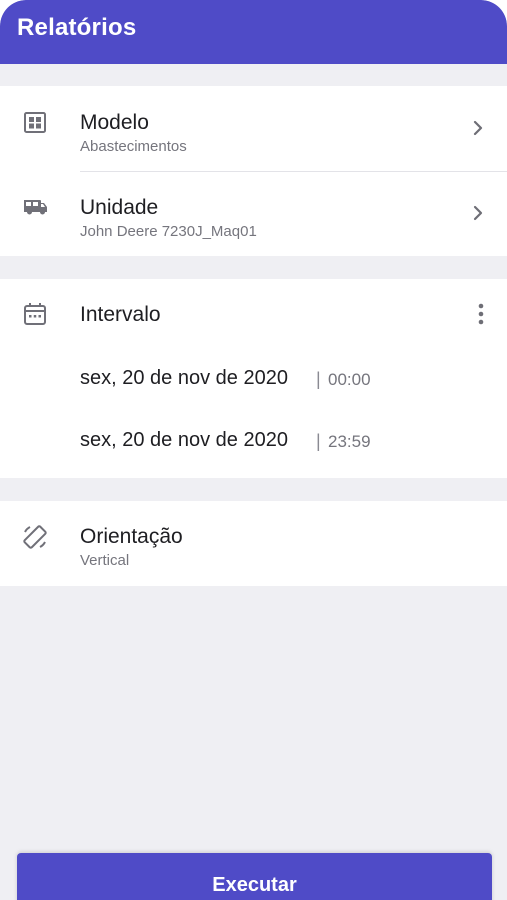  I want to click on end-time: 23:59, so click(349, 442).